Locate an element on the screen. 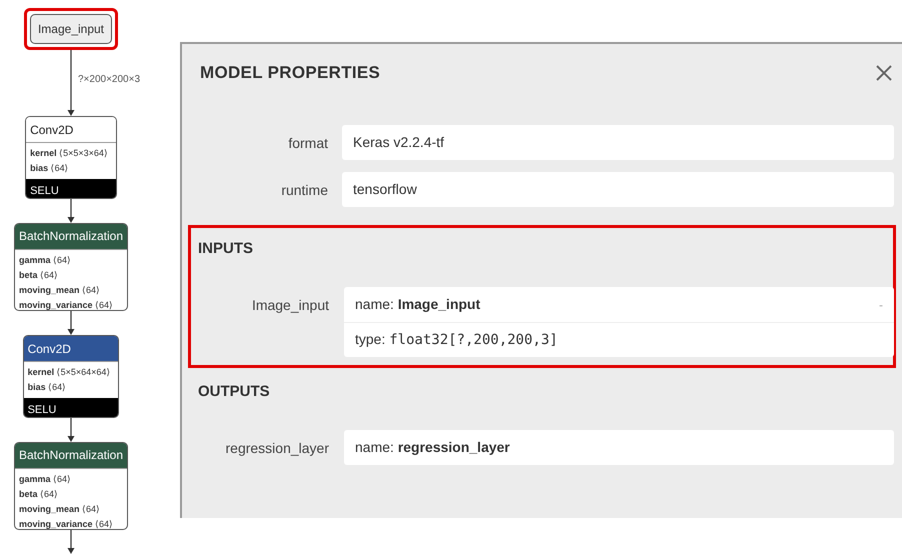  section-title: INPUTS is located at coordinates (226, 248).